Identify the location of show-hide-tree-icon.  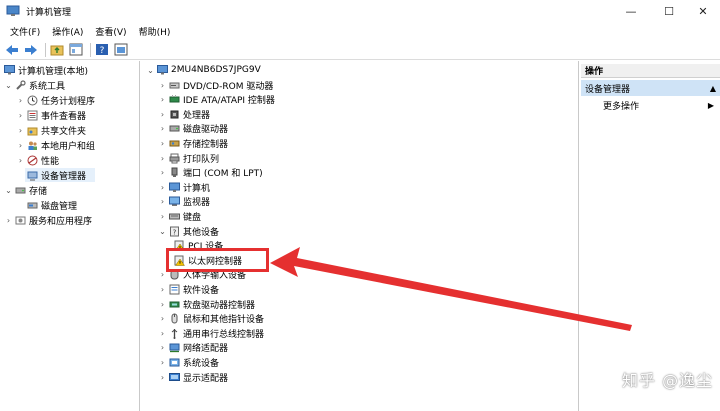
(76, 50).